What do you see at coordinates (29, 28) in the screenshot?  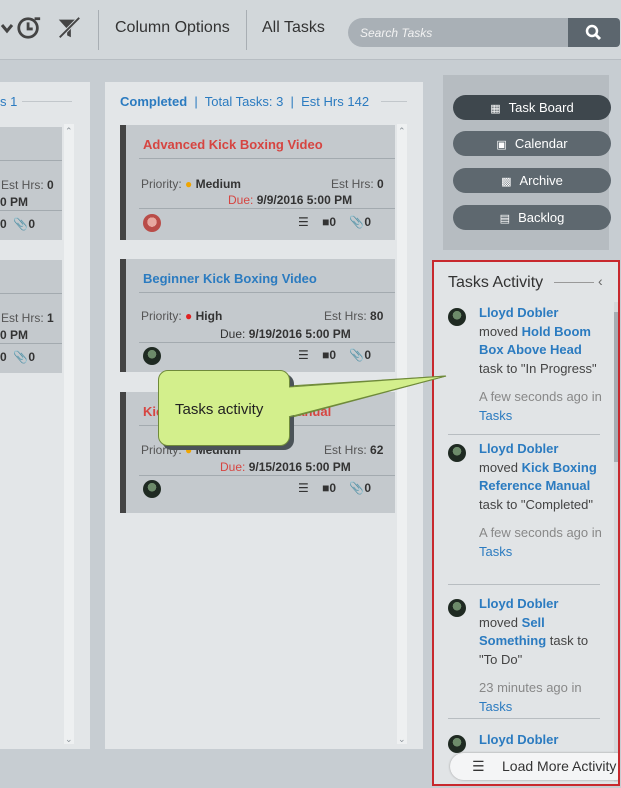 I see `clock-filter-icon` at bounding box center [29, 28].